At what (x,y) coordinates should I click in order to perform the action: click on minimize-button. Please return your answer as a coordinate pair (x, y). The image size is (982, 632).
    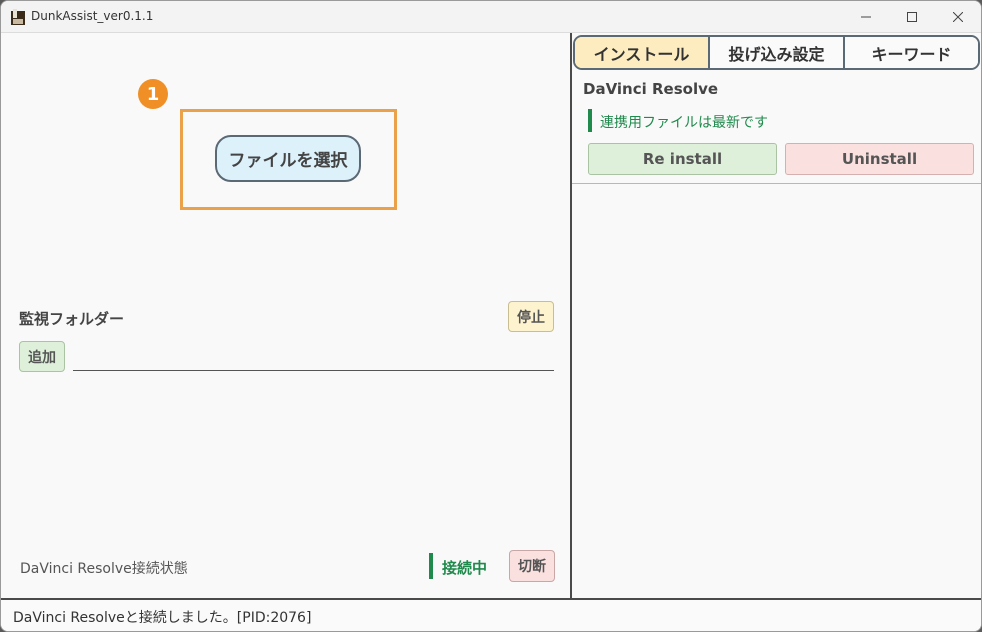
    Looking at the image, I should click on (866, 16).